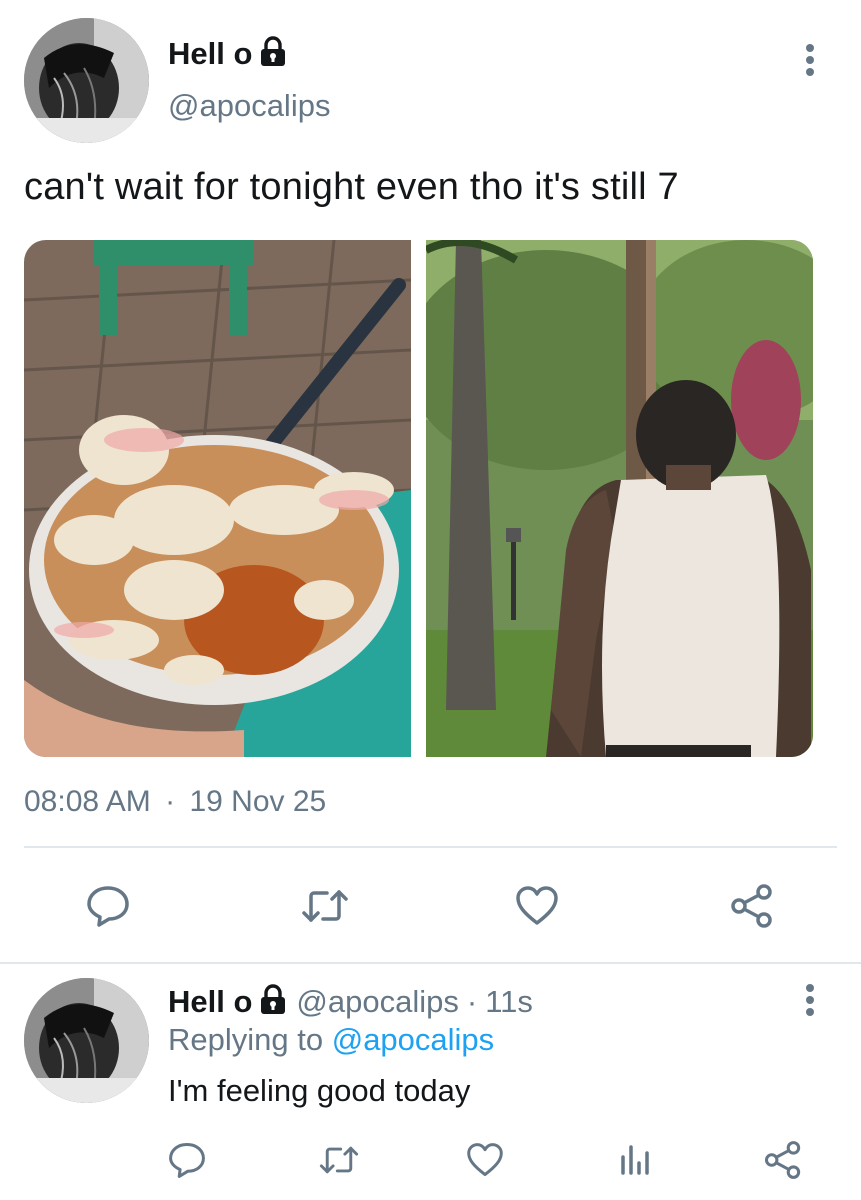 The image size is (861, 1200). I want to click on reply-header: Hell o @apocalips · 11s, so click(350, 1002).